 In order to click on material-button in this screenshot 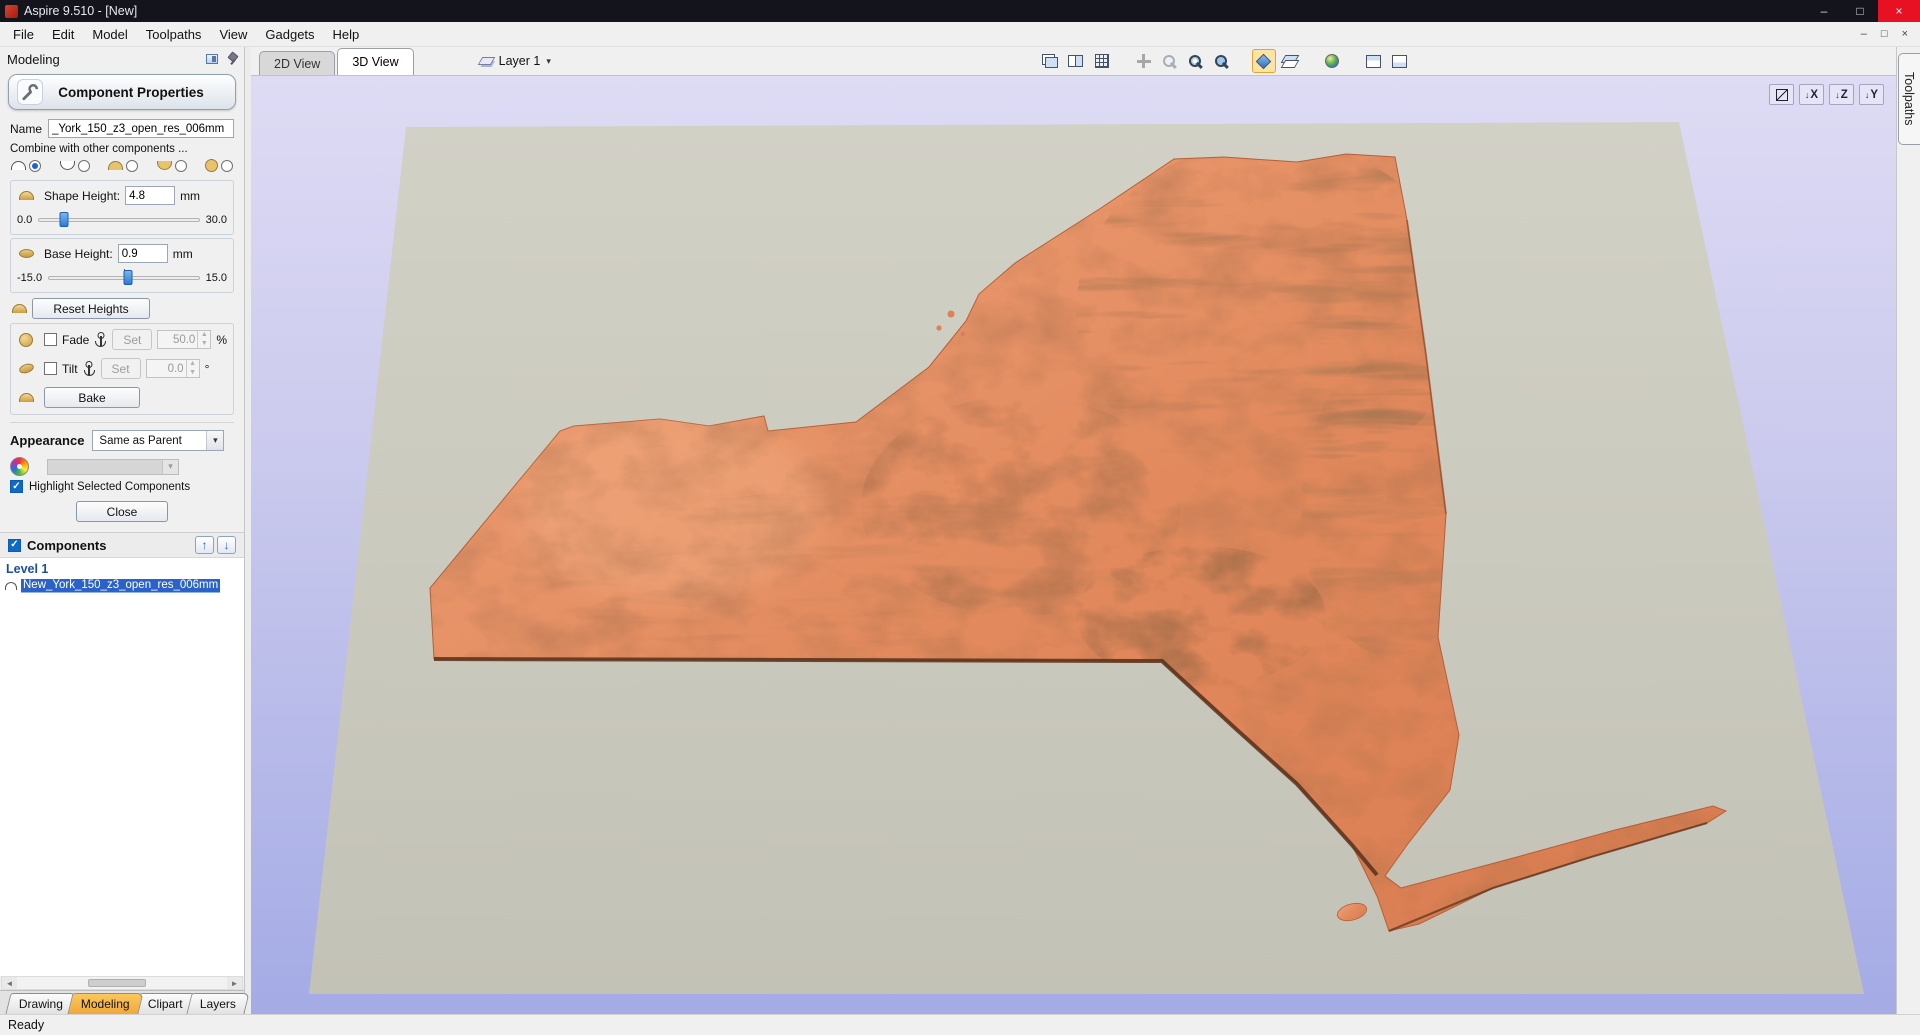, I will do `click(1332, 61)`.